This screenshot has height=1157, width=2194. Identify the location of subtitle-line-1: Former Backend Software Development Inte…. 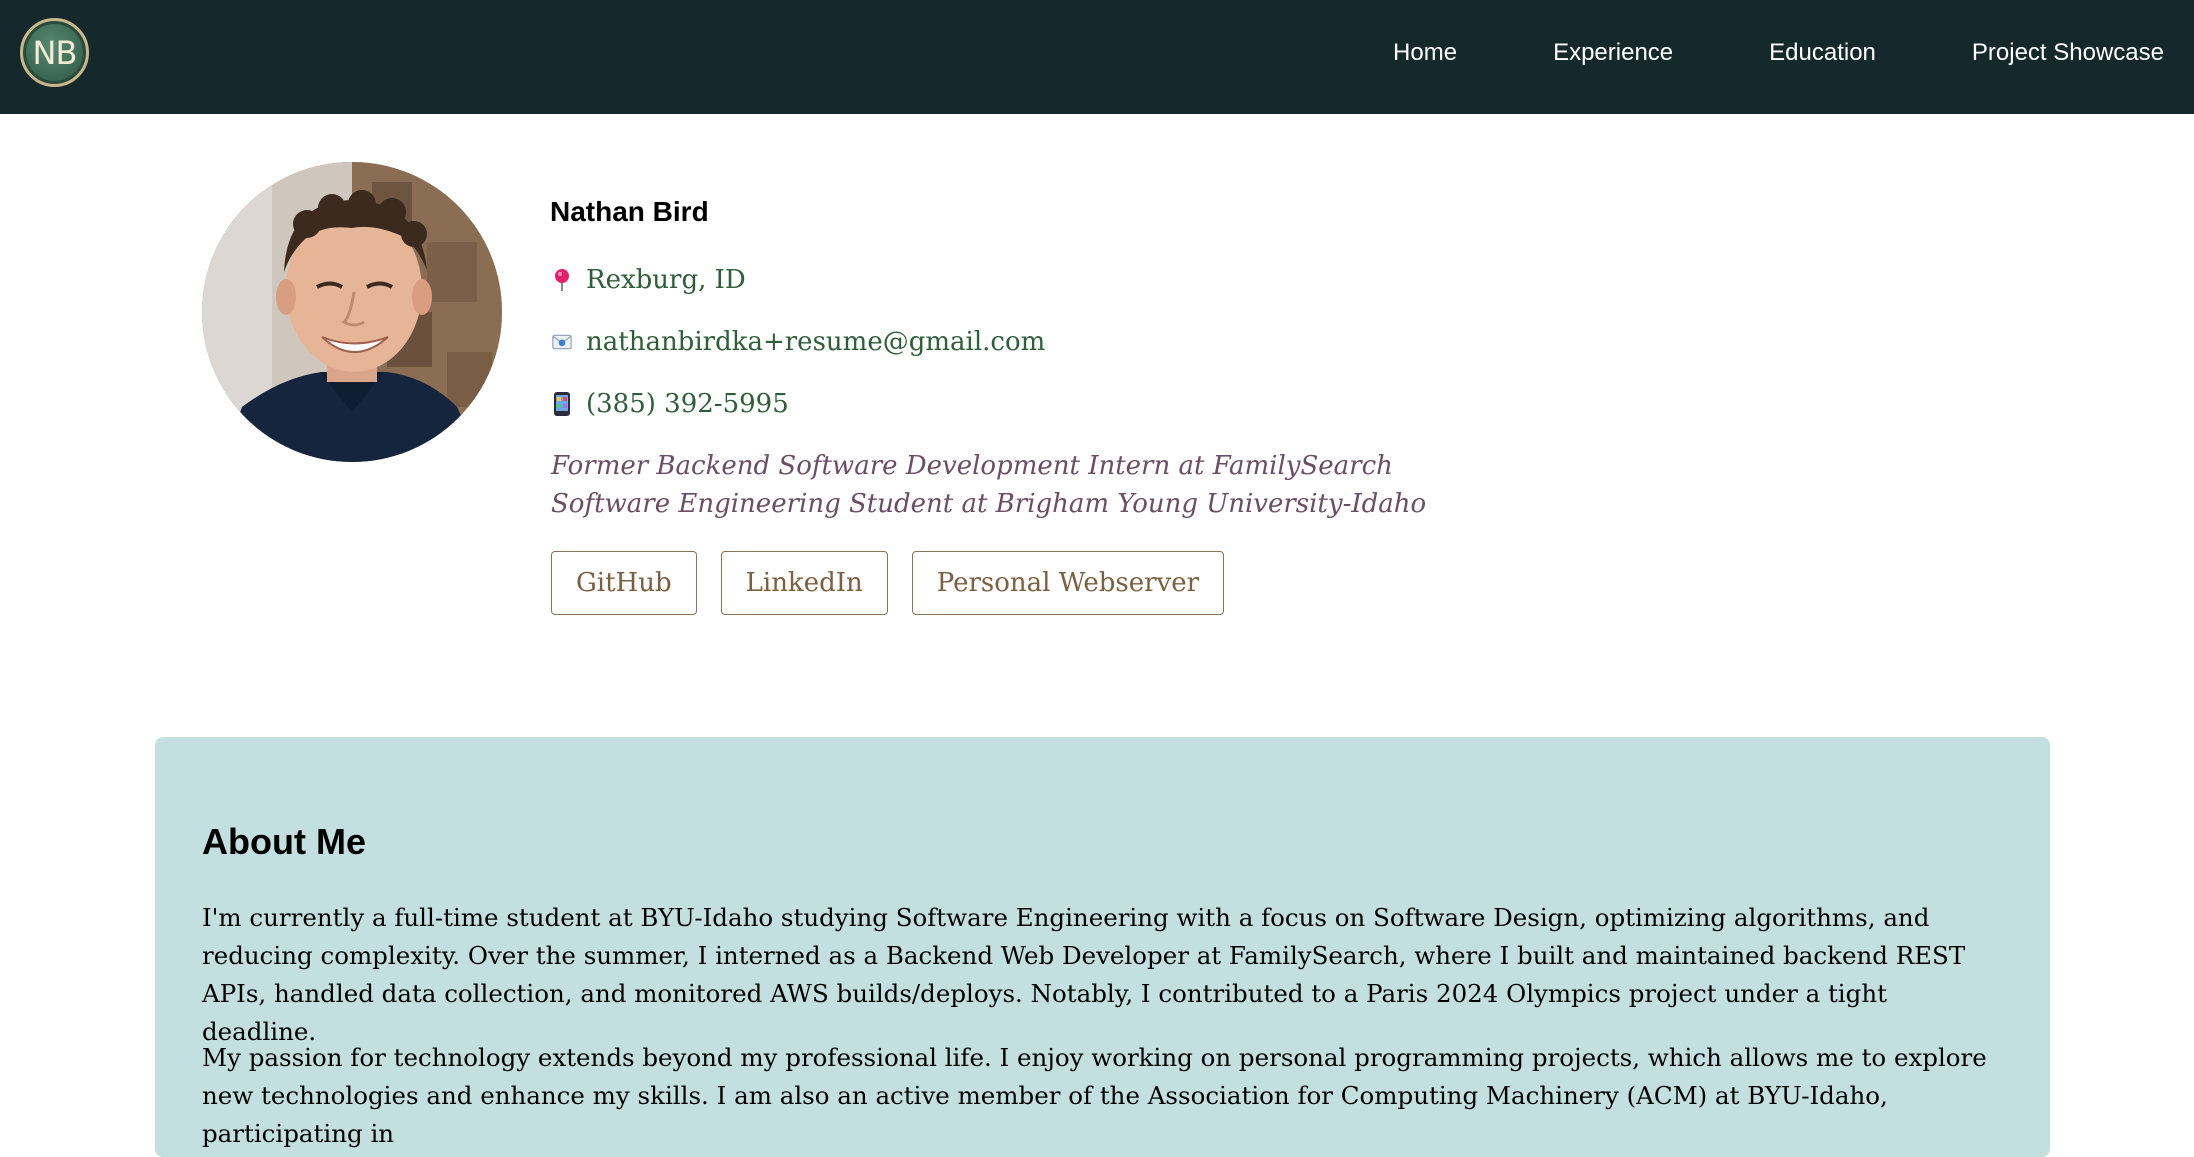
(972, 466).